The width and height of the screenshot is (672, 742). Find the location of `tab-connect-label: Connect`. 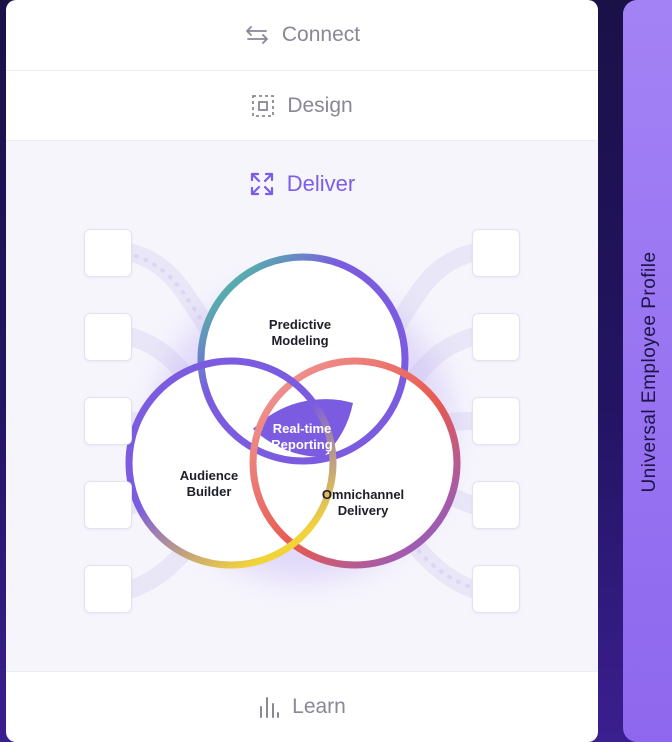

tab-connect-label: Connect is located at coordinates (321, 34).